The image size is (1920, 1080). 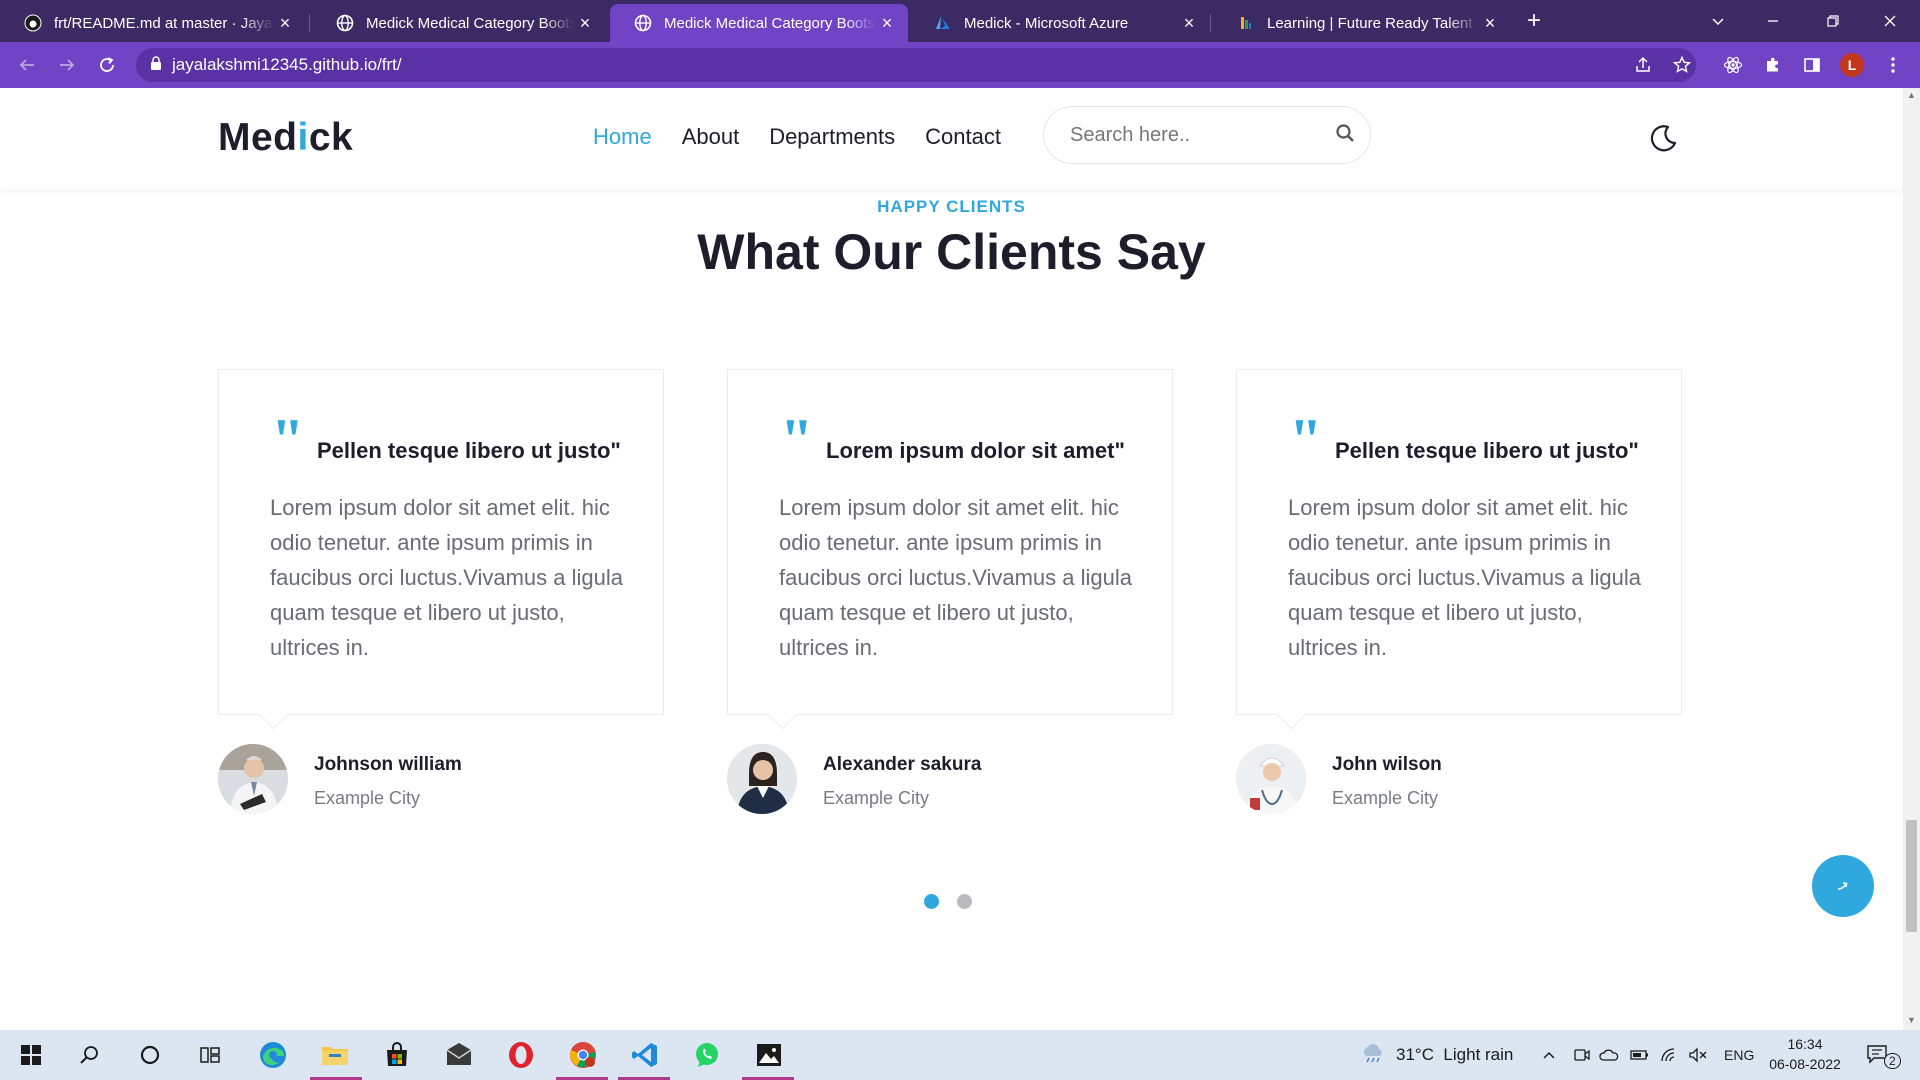 What do you see at coordinates (1643, 65) in the screenshot?
I see `share-icon` at bounding box center [1643, 65].